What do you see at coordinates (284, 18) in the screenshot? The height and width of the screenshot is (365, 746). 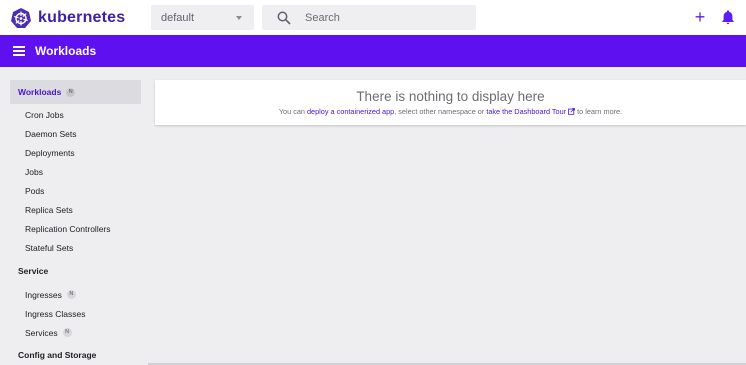 I see `search-icon` at bounding box center [284, 18].